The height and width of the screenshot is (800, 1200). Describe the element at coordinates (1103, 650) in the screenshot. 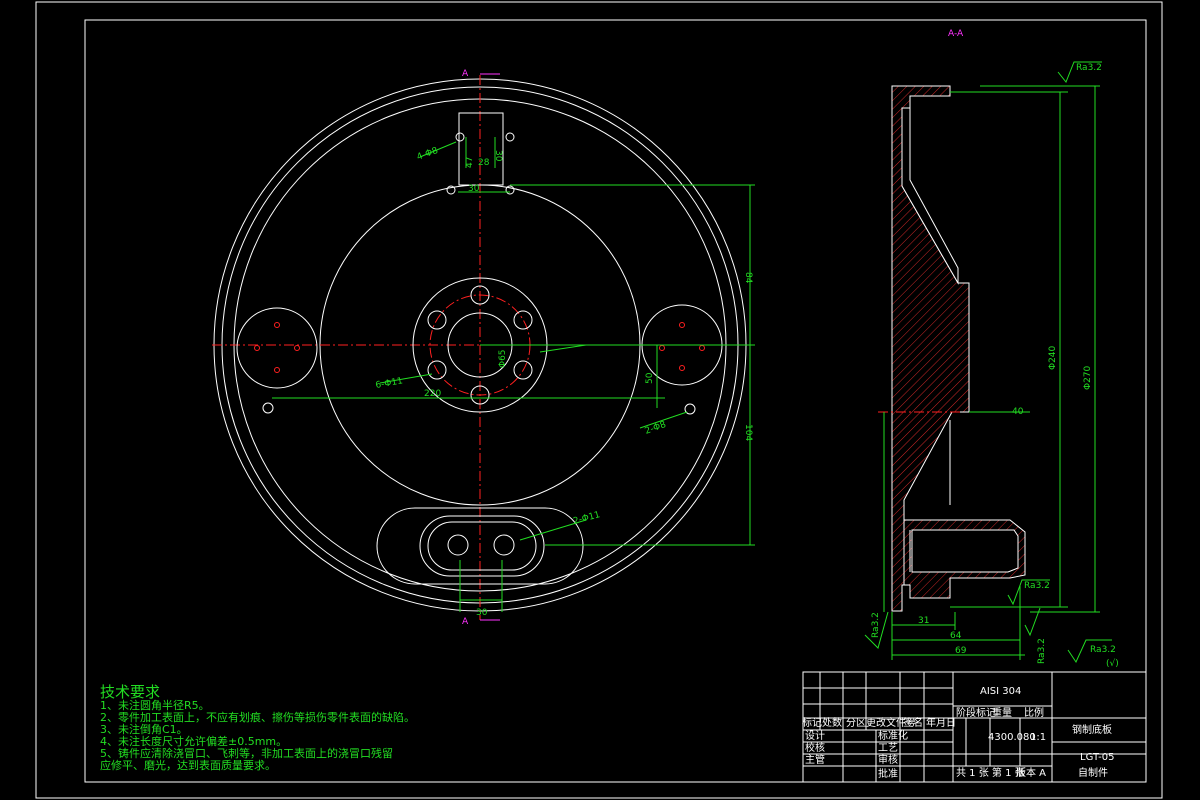

I see `ra-general-label: Ra3.2` at that location.